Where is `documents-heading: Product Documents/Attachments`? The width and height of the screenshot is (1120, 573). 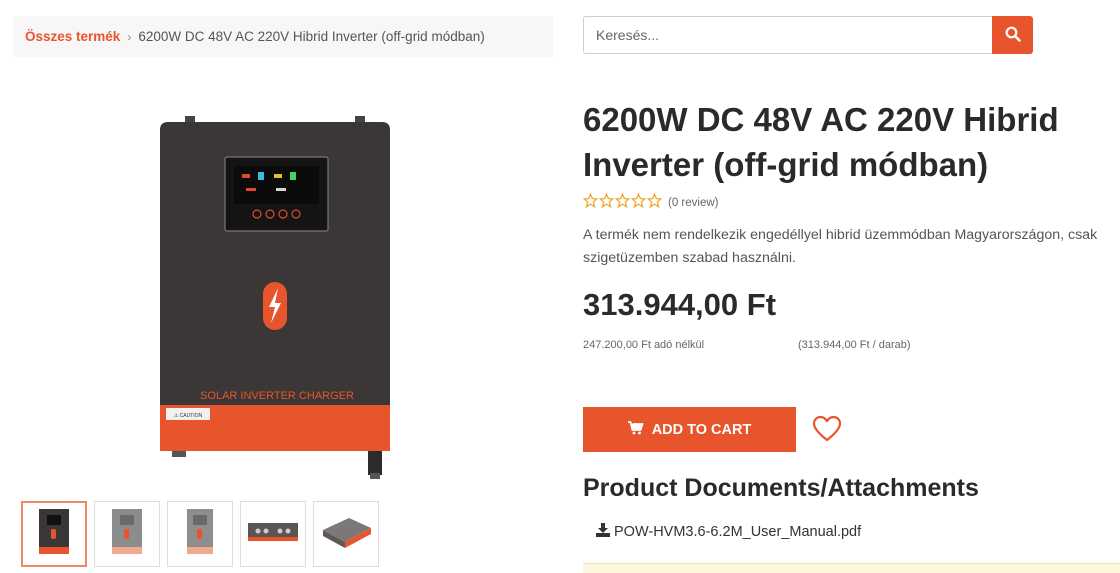
documents-heading: Product Documents/Attachments is located at coordinates (781, 488).